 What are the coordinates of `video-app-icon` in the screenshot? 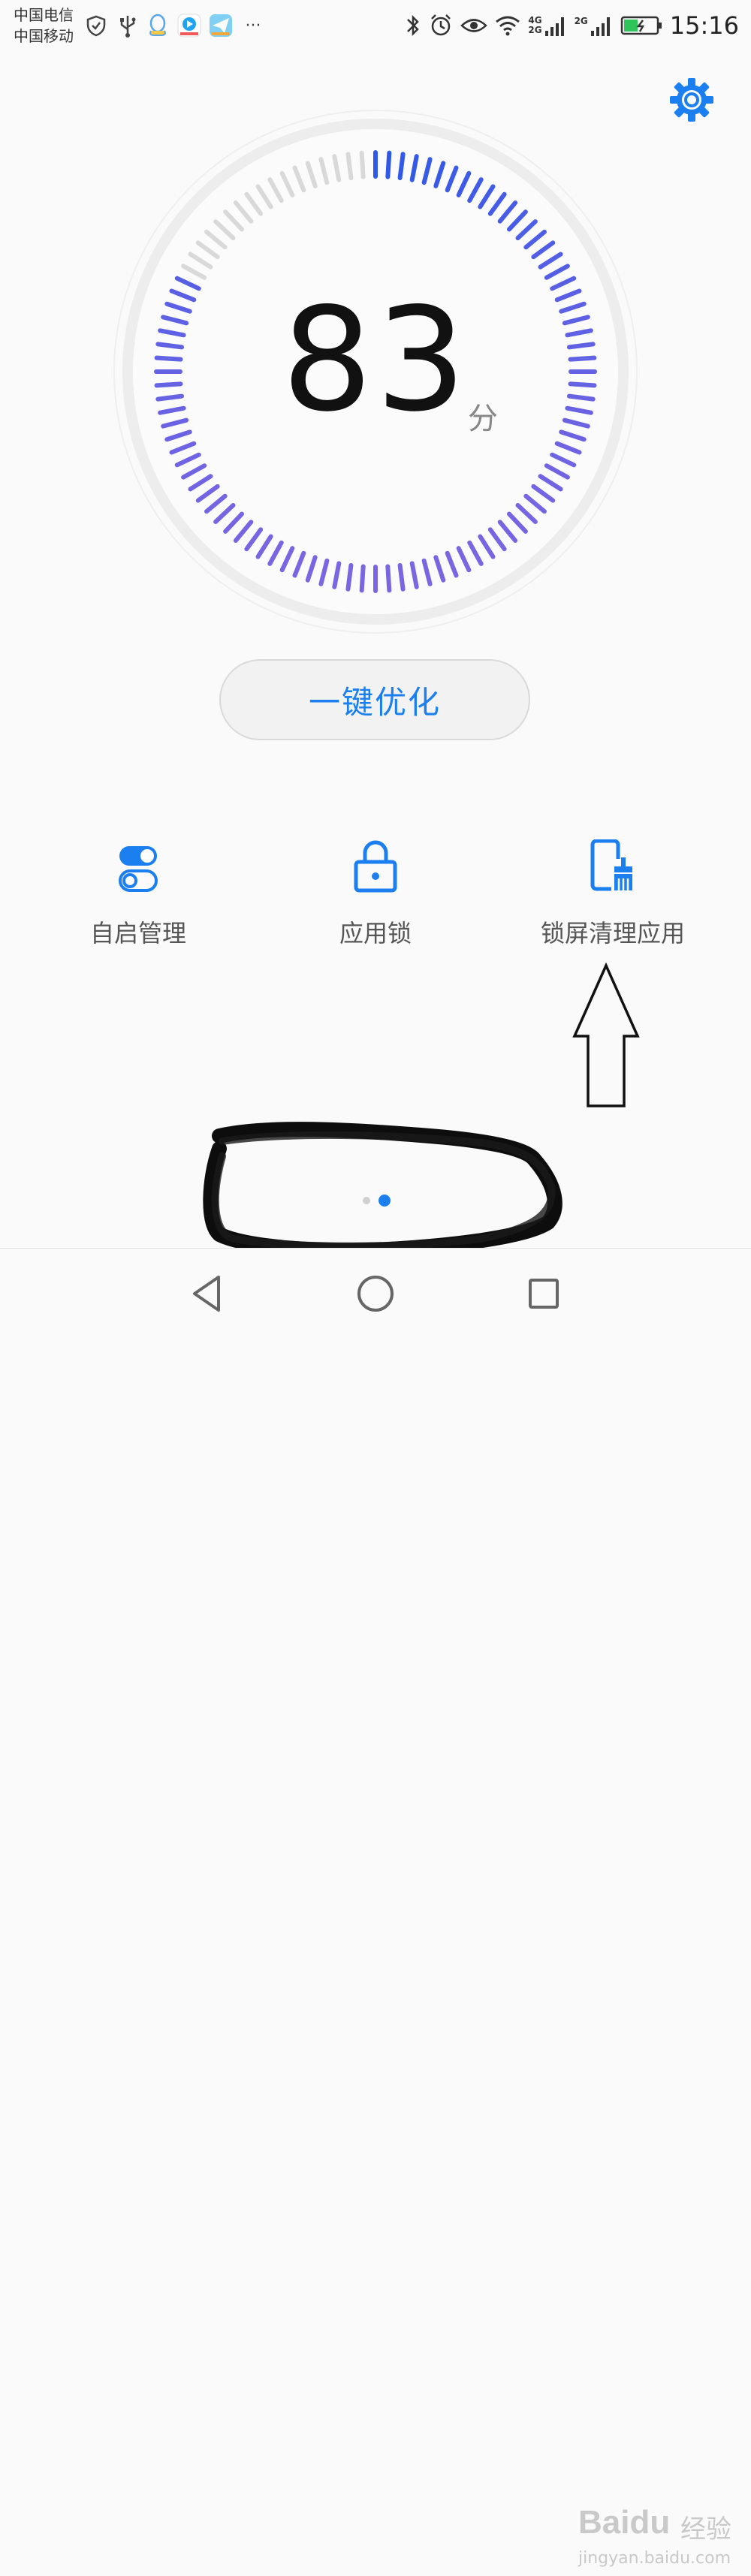 It's located at (189, 25).